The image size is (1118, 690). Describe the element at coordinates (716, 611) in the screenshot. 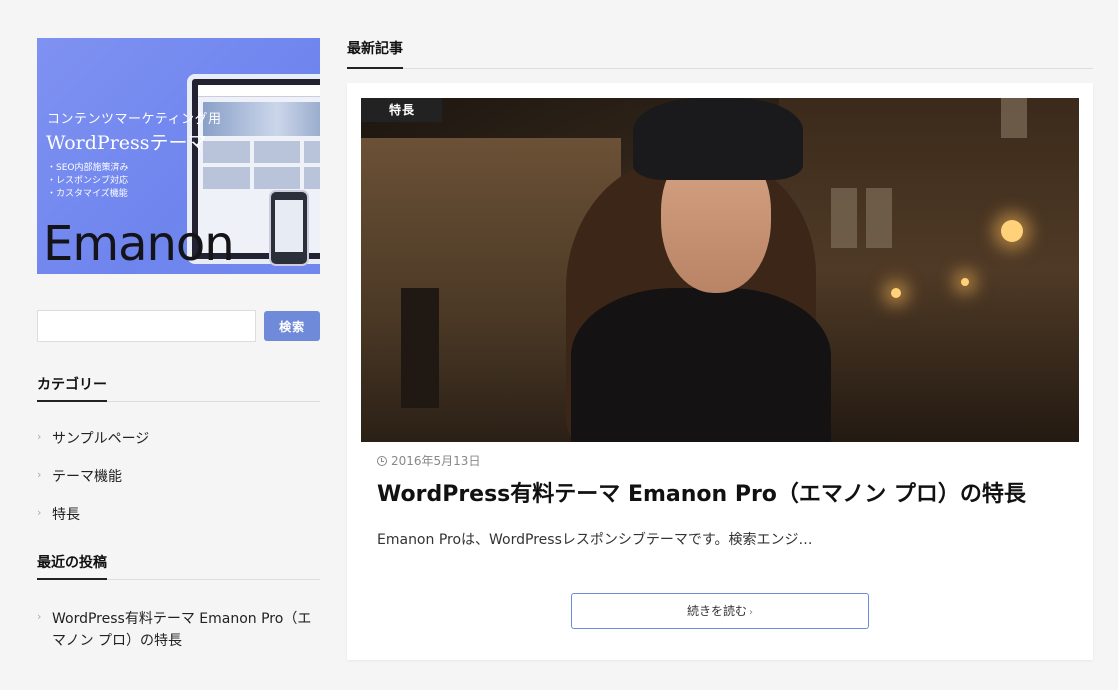

I see `read-more-label: 続きを読む` at that location.